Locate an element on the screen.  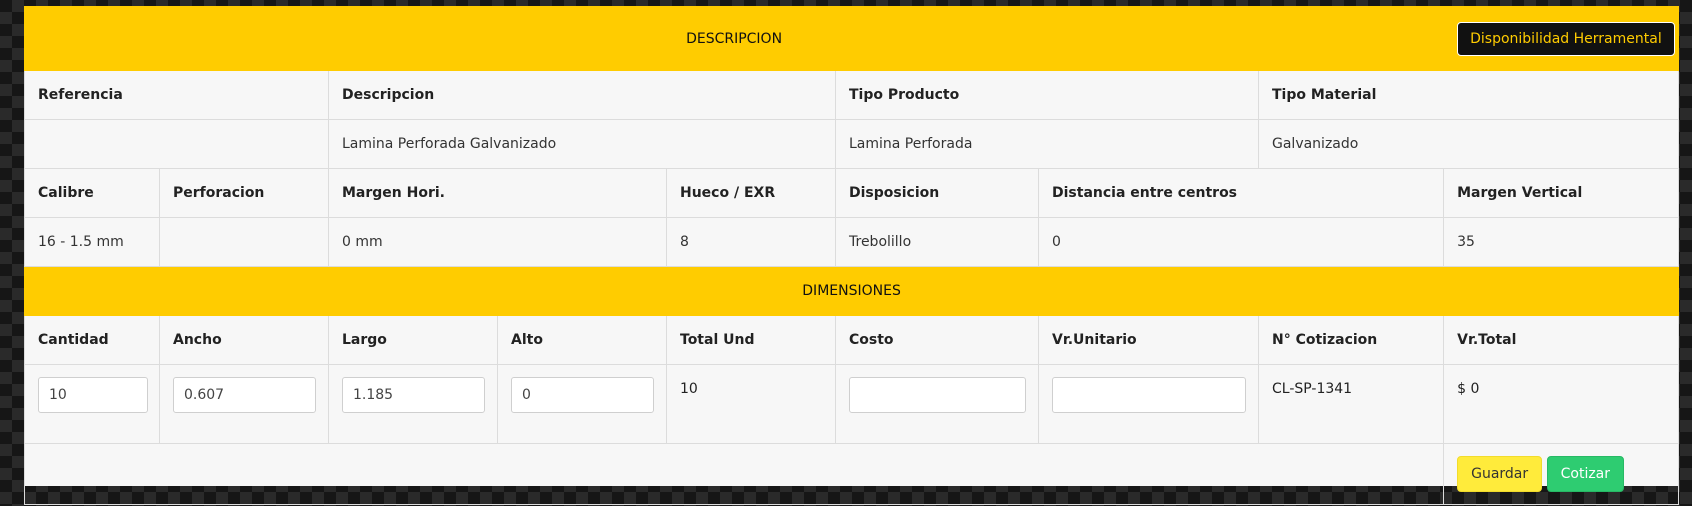
dimensiones-band: DIMENSIONES is located at coordinates (851, 291).